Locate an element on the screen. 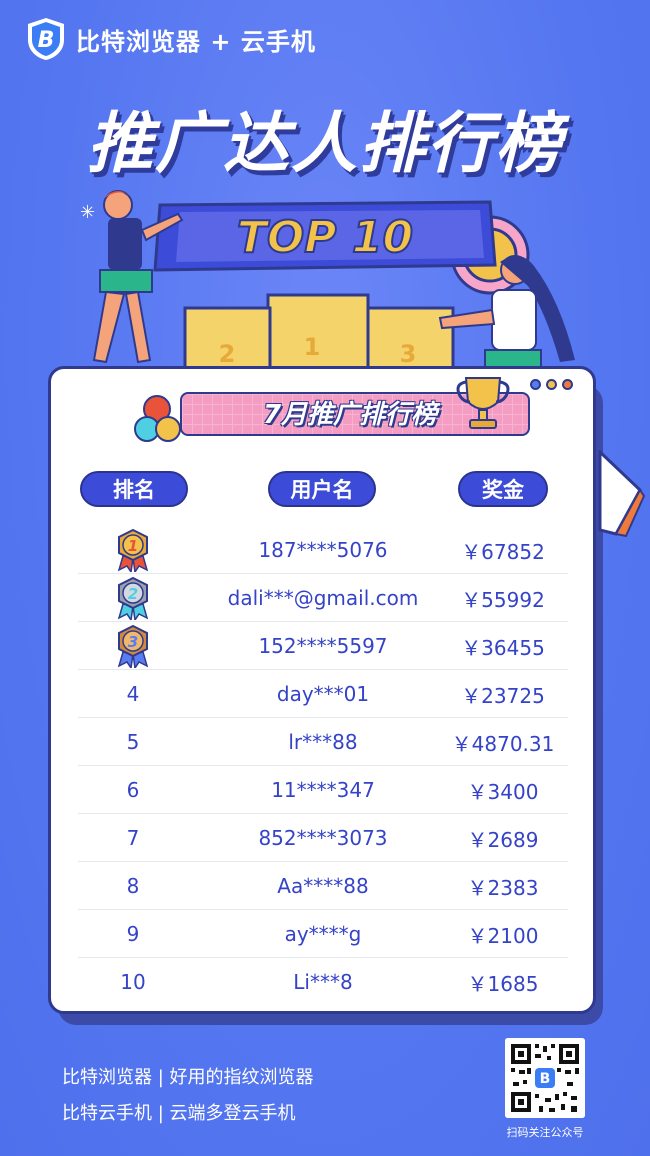  table-row: 7 852****3073 ￥2689 is located at coordinates (323, 838).